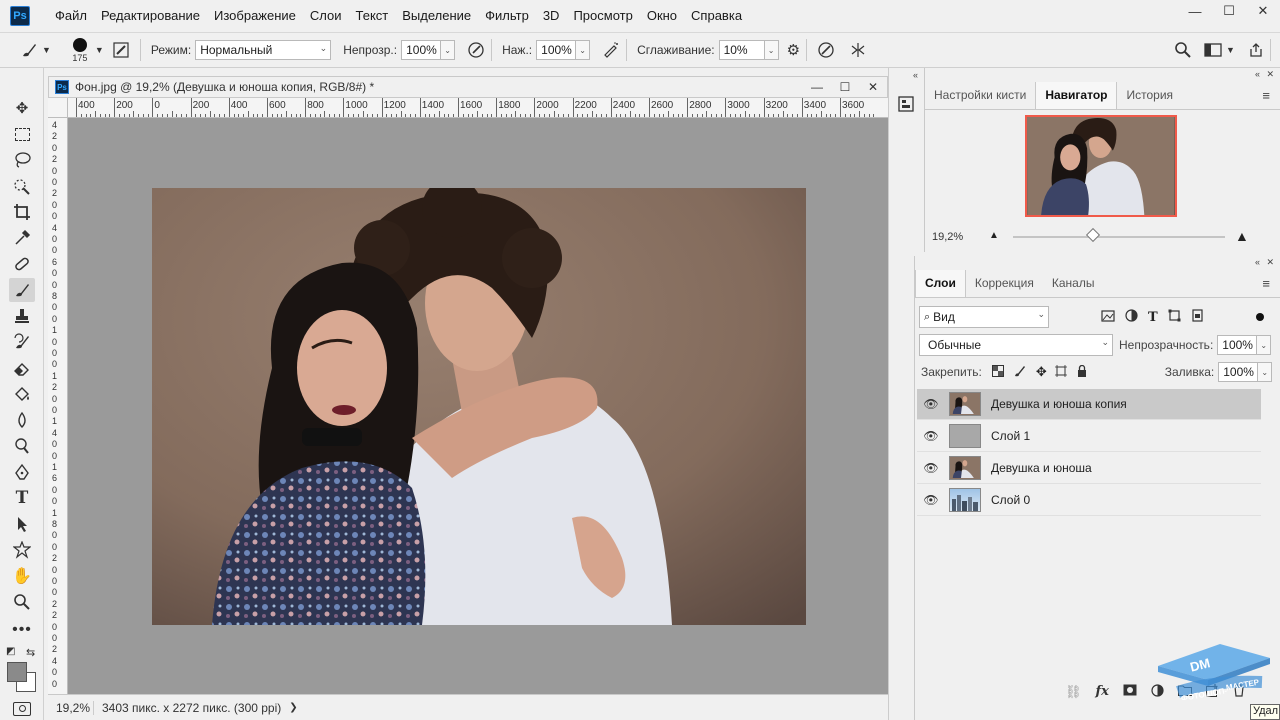 This screenshot has height=720, width=1280. Describe the element at coordinates (611, 50) in the screenshot. I see `airbrush-icon` at that location.